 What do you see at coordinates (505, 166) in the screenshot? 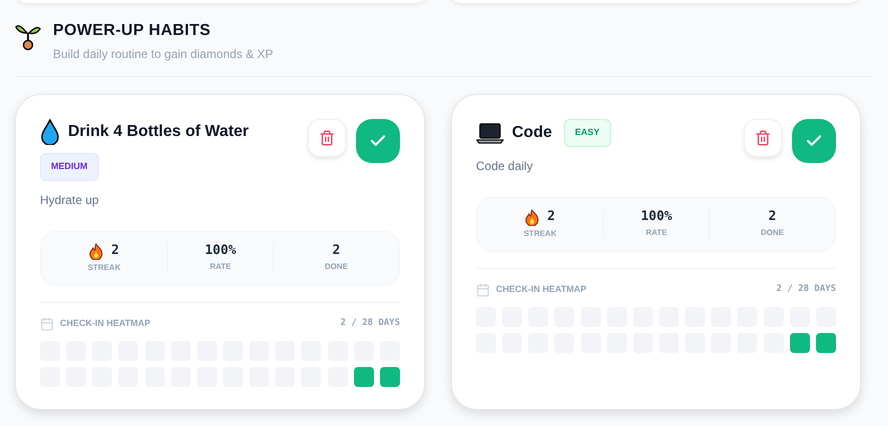
I see `habit-description: Code daily` at bounding box center [505, 166].